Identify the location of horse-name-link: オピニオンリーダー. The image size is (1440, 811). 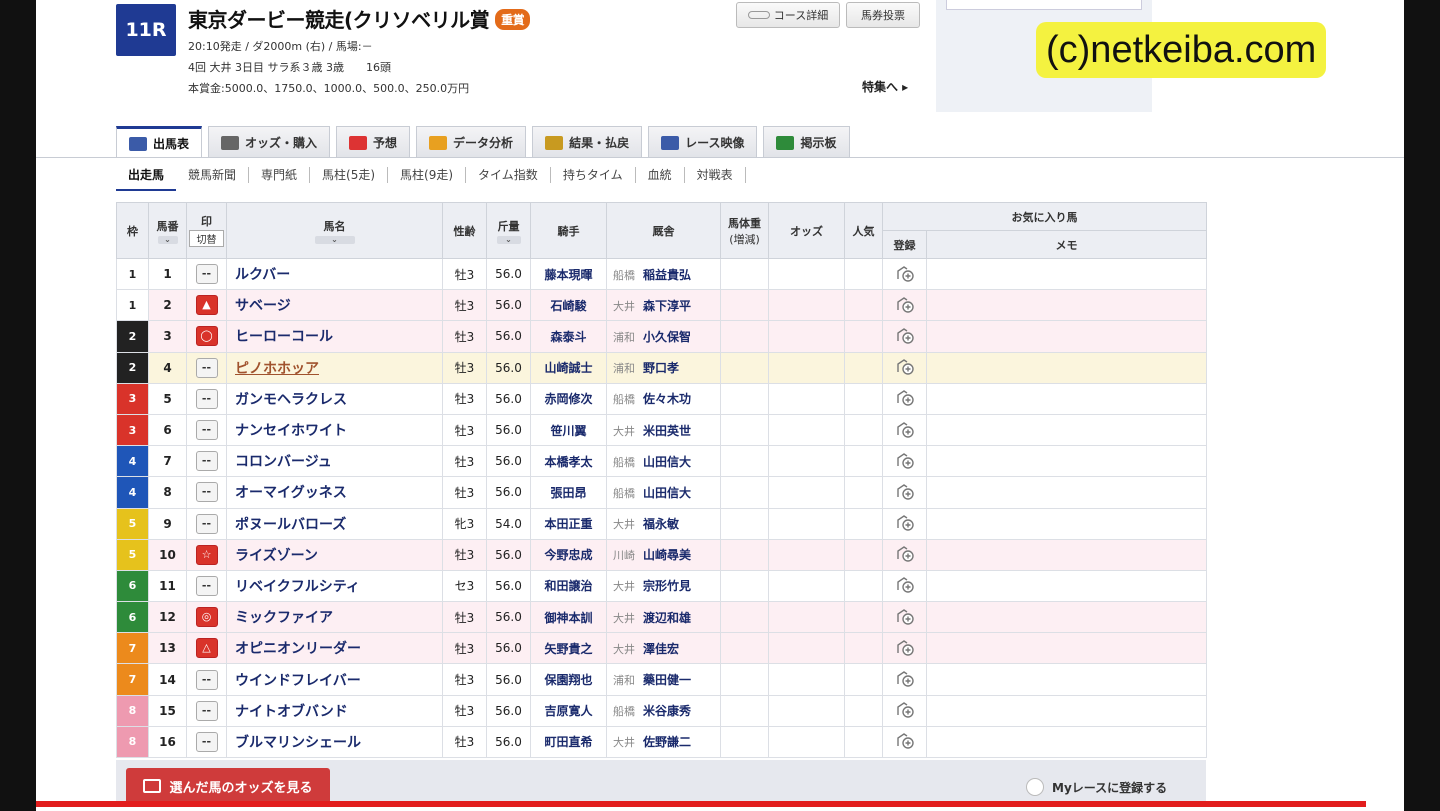
(334, 648).